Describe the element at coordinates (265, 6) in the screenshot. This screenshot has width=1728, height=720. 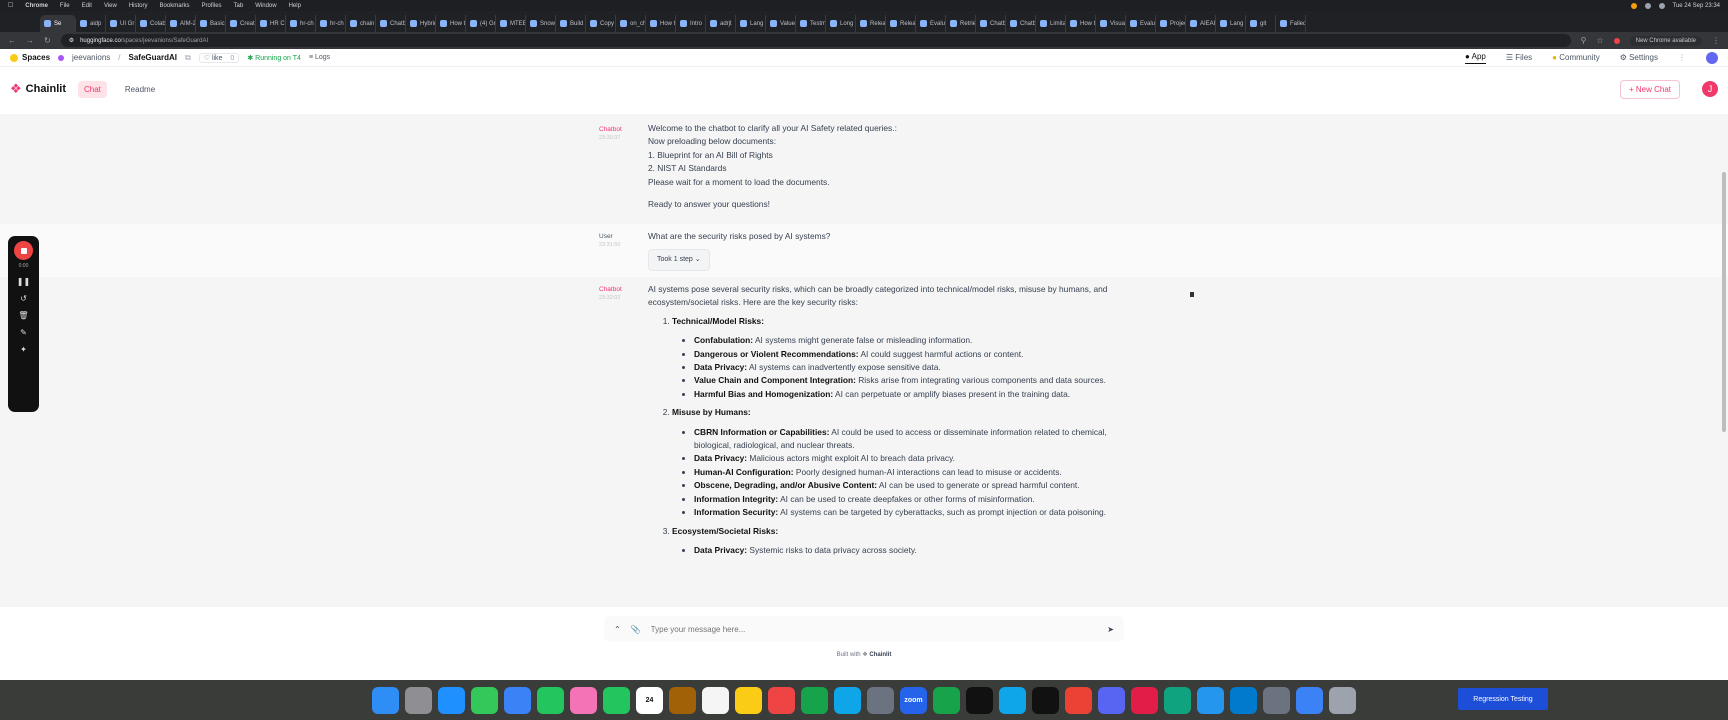
I see `menu-window: Window` at that location.